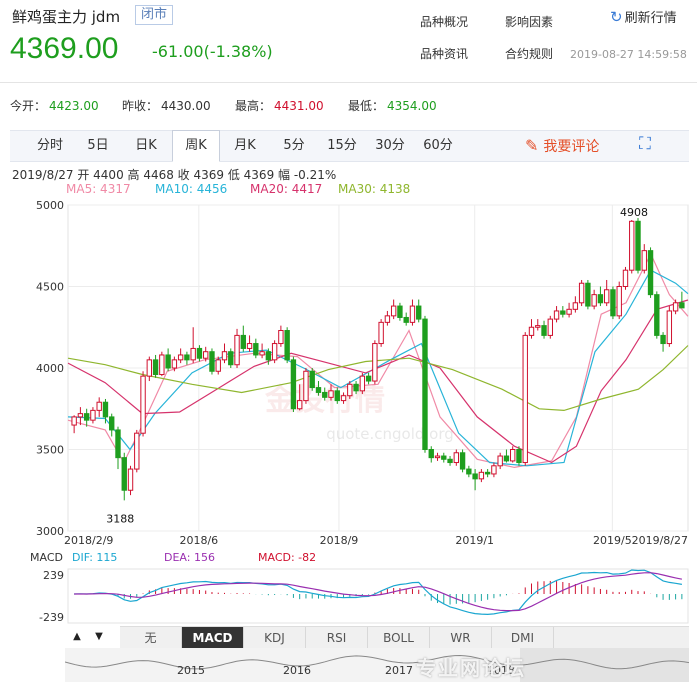  What do you see at coordinates (399, 638) in the screenshot?
I see `indicator-boll-button: BOLL` at bounding box center [399, 638].